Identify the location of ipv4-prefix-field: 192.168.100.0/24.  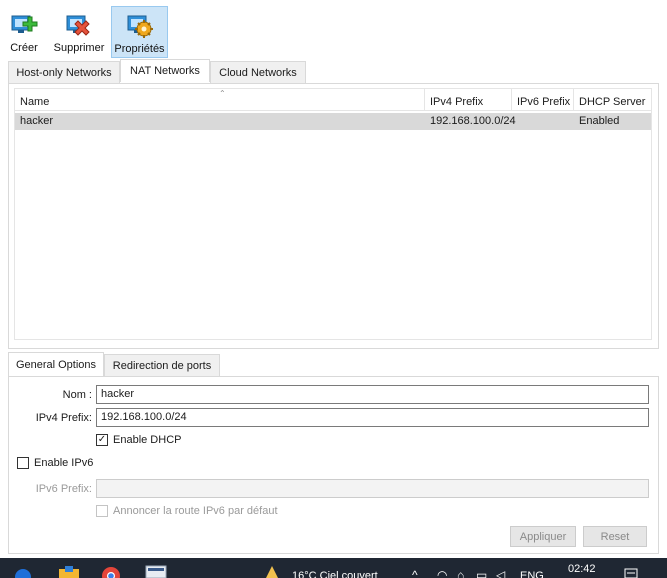
(372, 417).